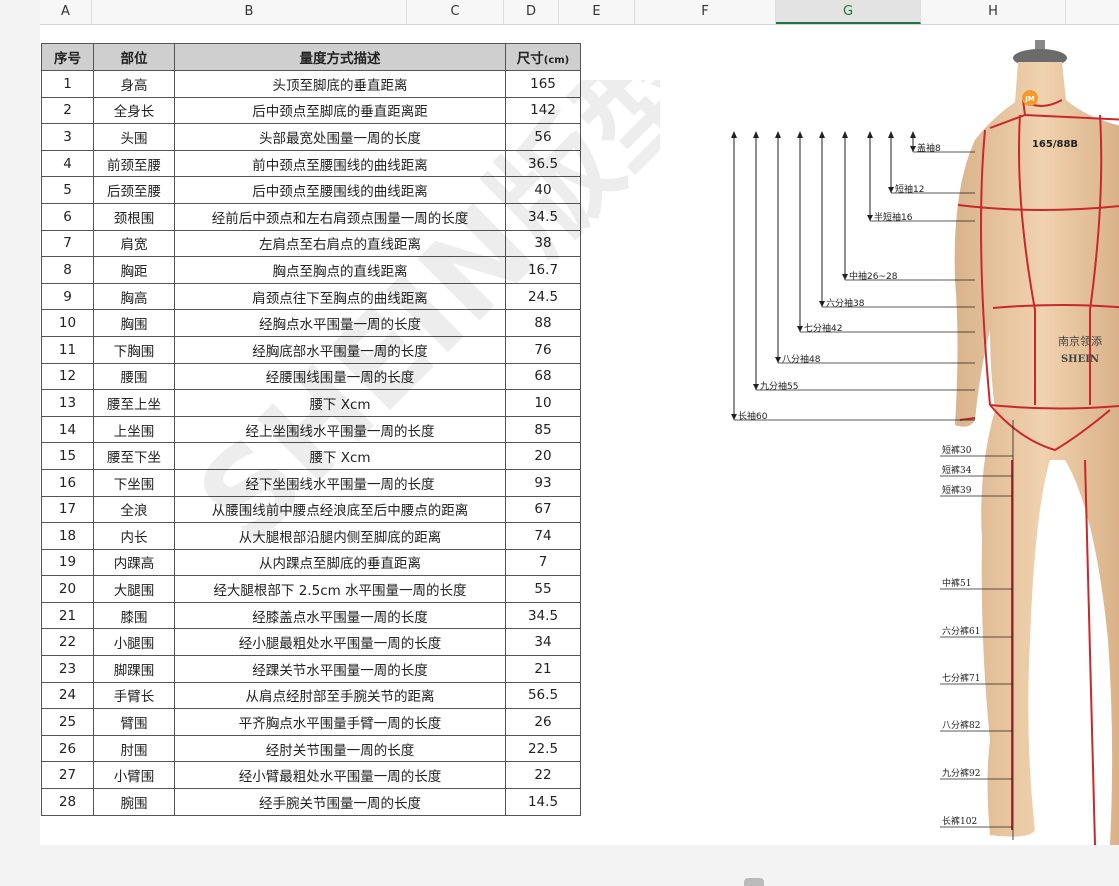  What do you see at coordinates (543, 429) in the screenshot?
I see `cell-size: 85` at bounding box center [543, 429].